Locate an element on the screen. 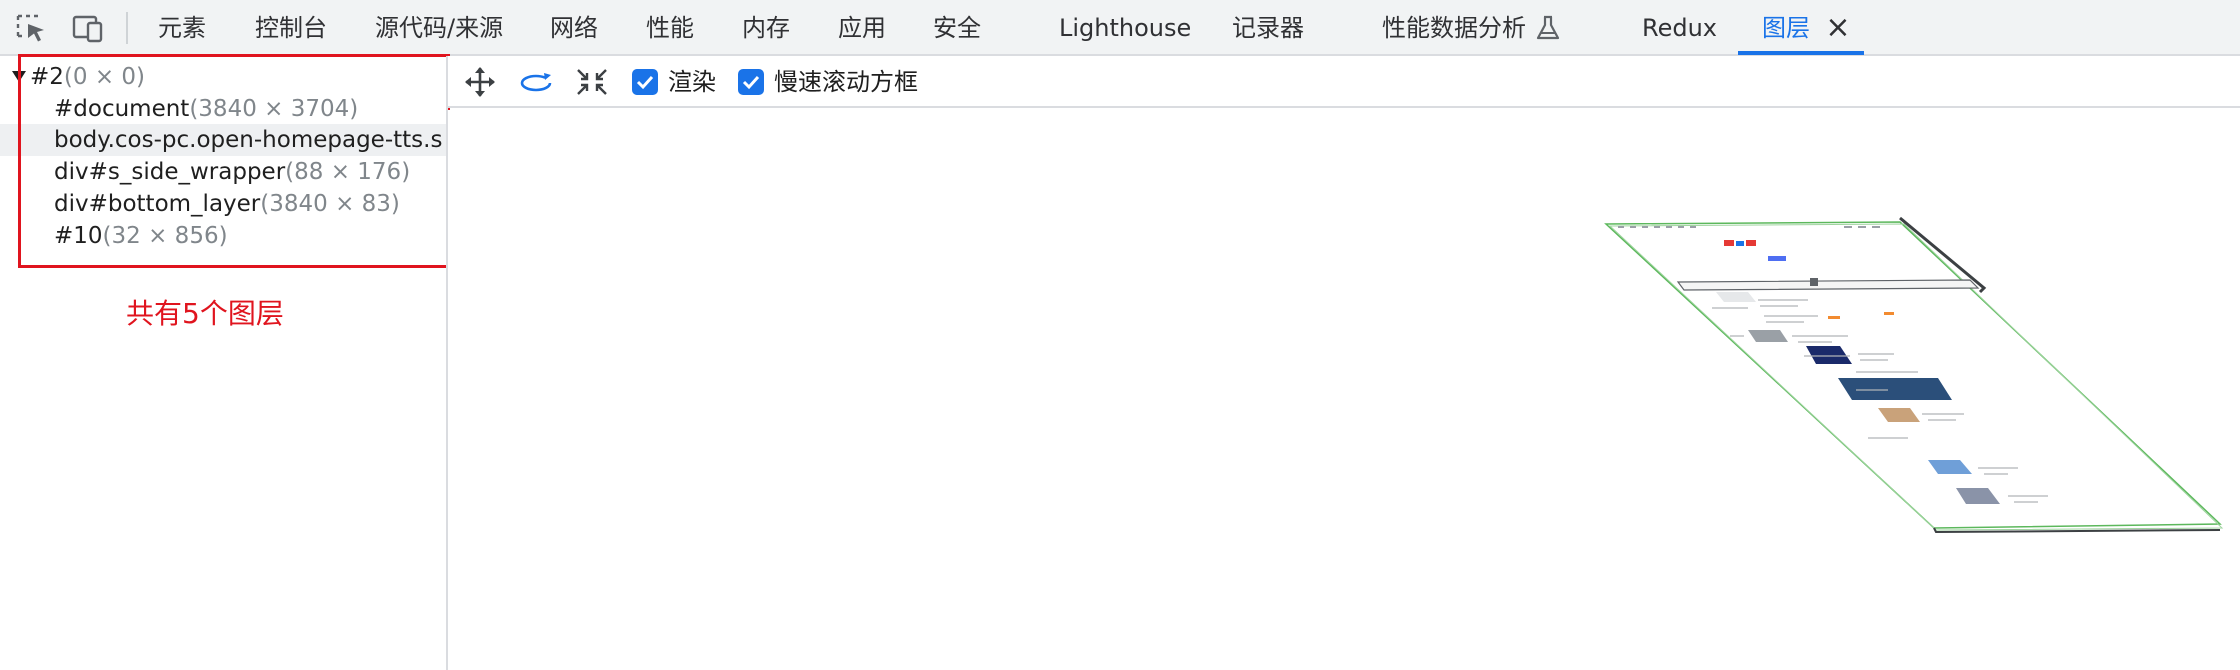 Image resolution: width=2240 pixels, height=670 pixels. layer-name: #2 is located at coordinates (47, 77).